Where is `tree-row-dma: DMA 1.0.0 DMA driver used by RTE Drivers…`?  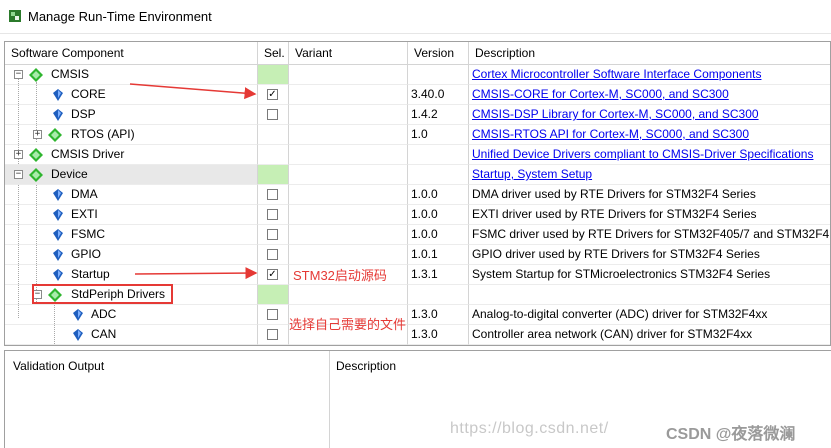 tree-row-dma: DMA 1.0.0 DMA driver used by RTE Drivers… is located at coordinates (417, 195).